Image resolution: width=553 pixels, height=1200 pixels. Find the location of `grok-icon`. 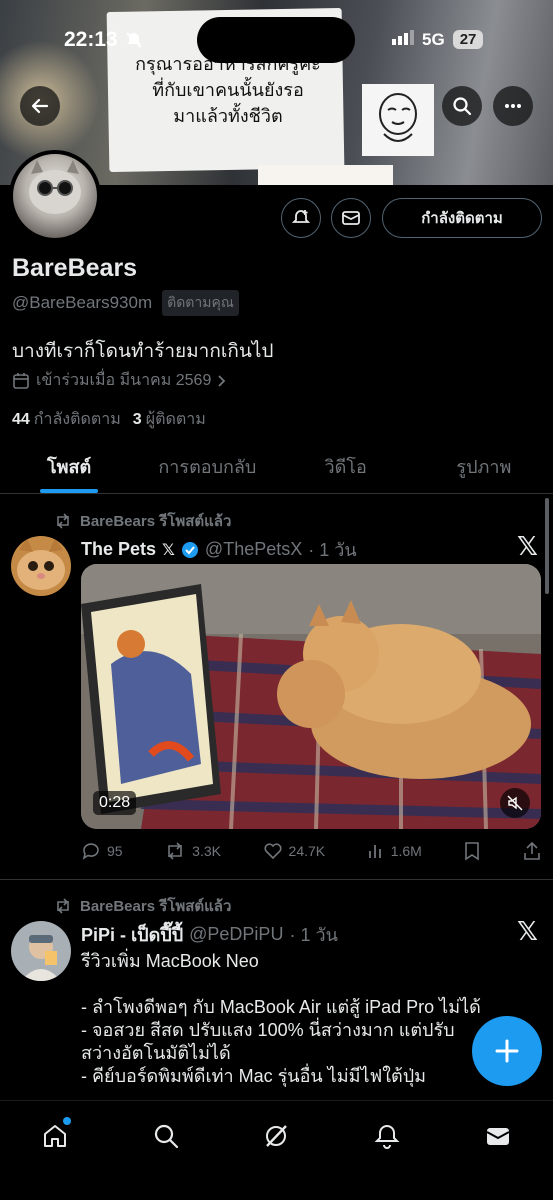

grok-icon is located at coordinates (277, 1136).